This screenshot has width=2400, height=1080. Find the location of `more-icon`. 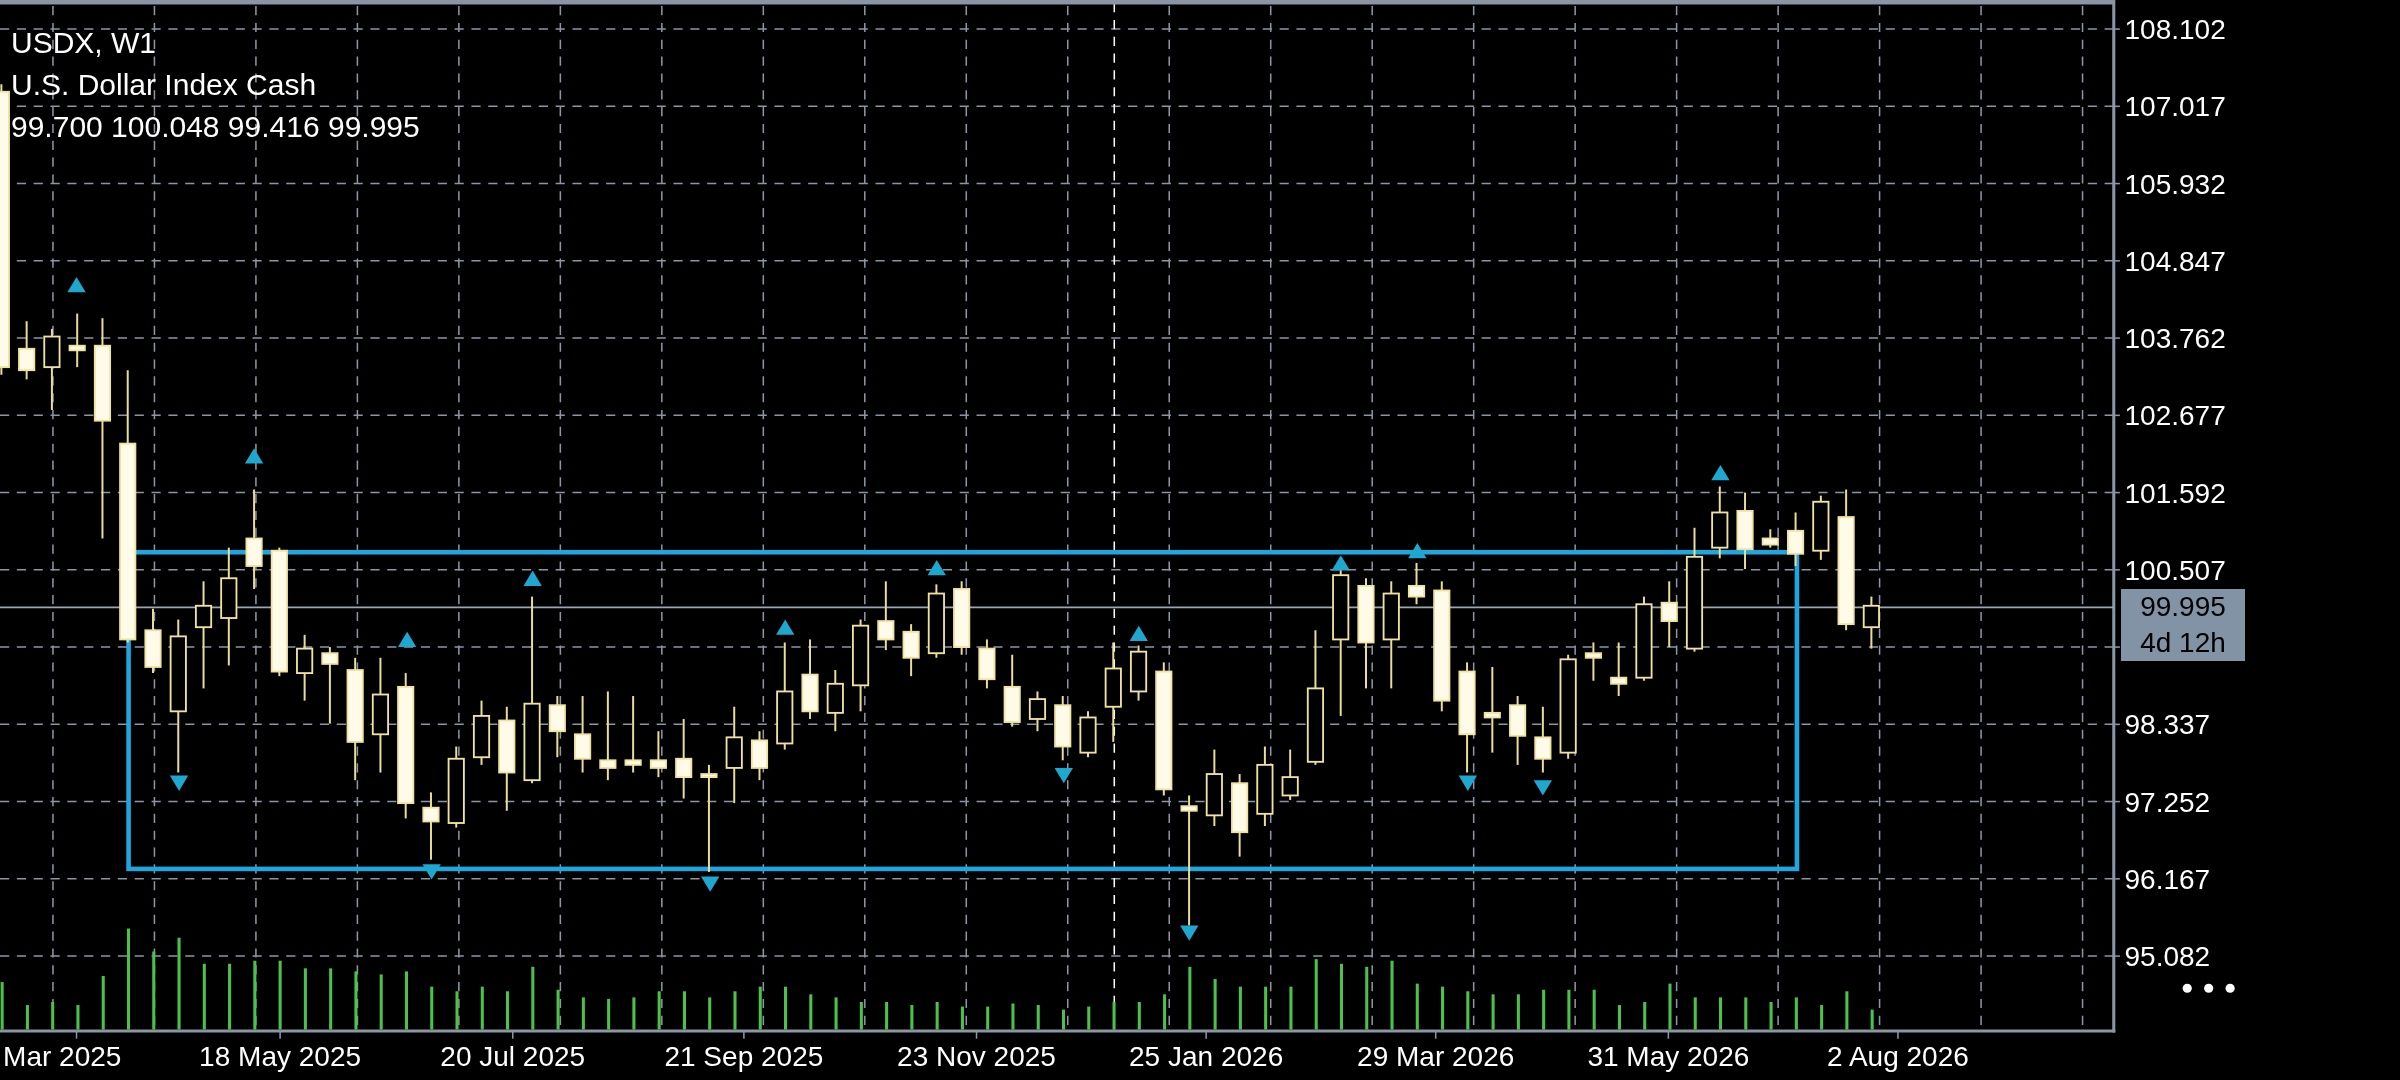

more-icon is located at coordinates (2208, 988).